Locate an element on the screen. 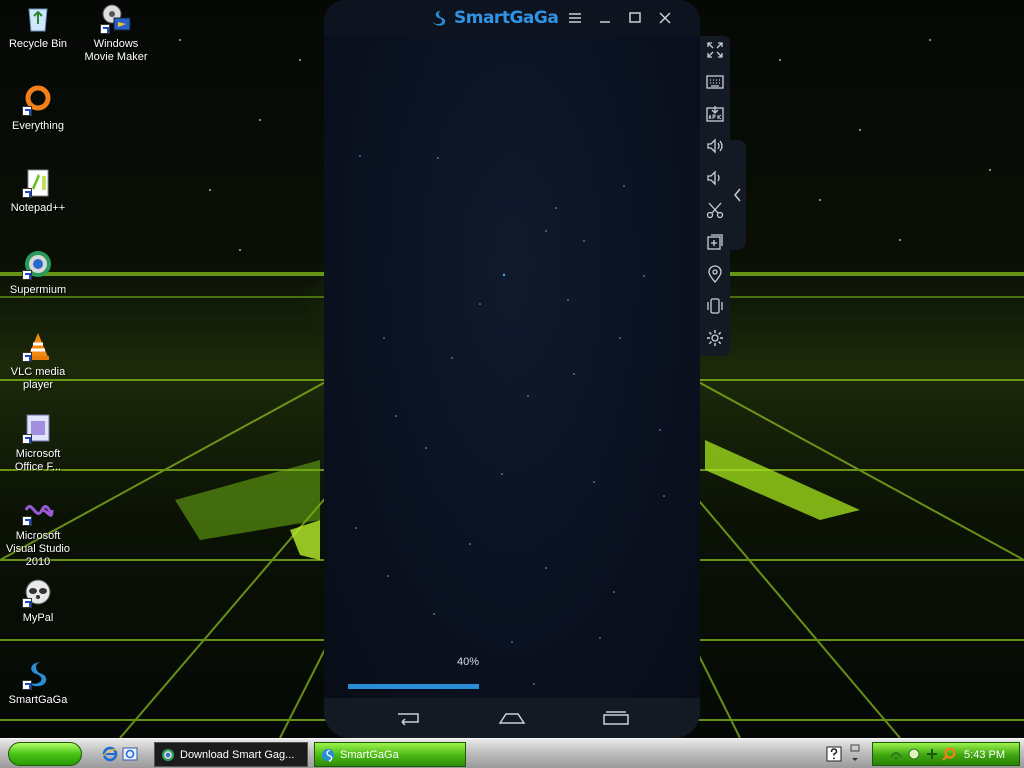 The image size is (1024, 768). desktop-icon-label: Recycle Bin is located at coordinates (38, 44).